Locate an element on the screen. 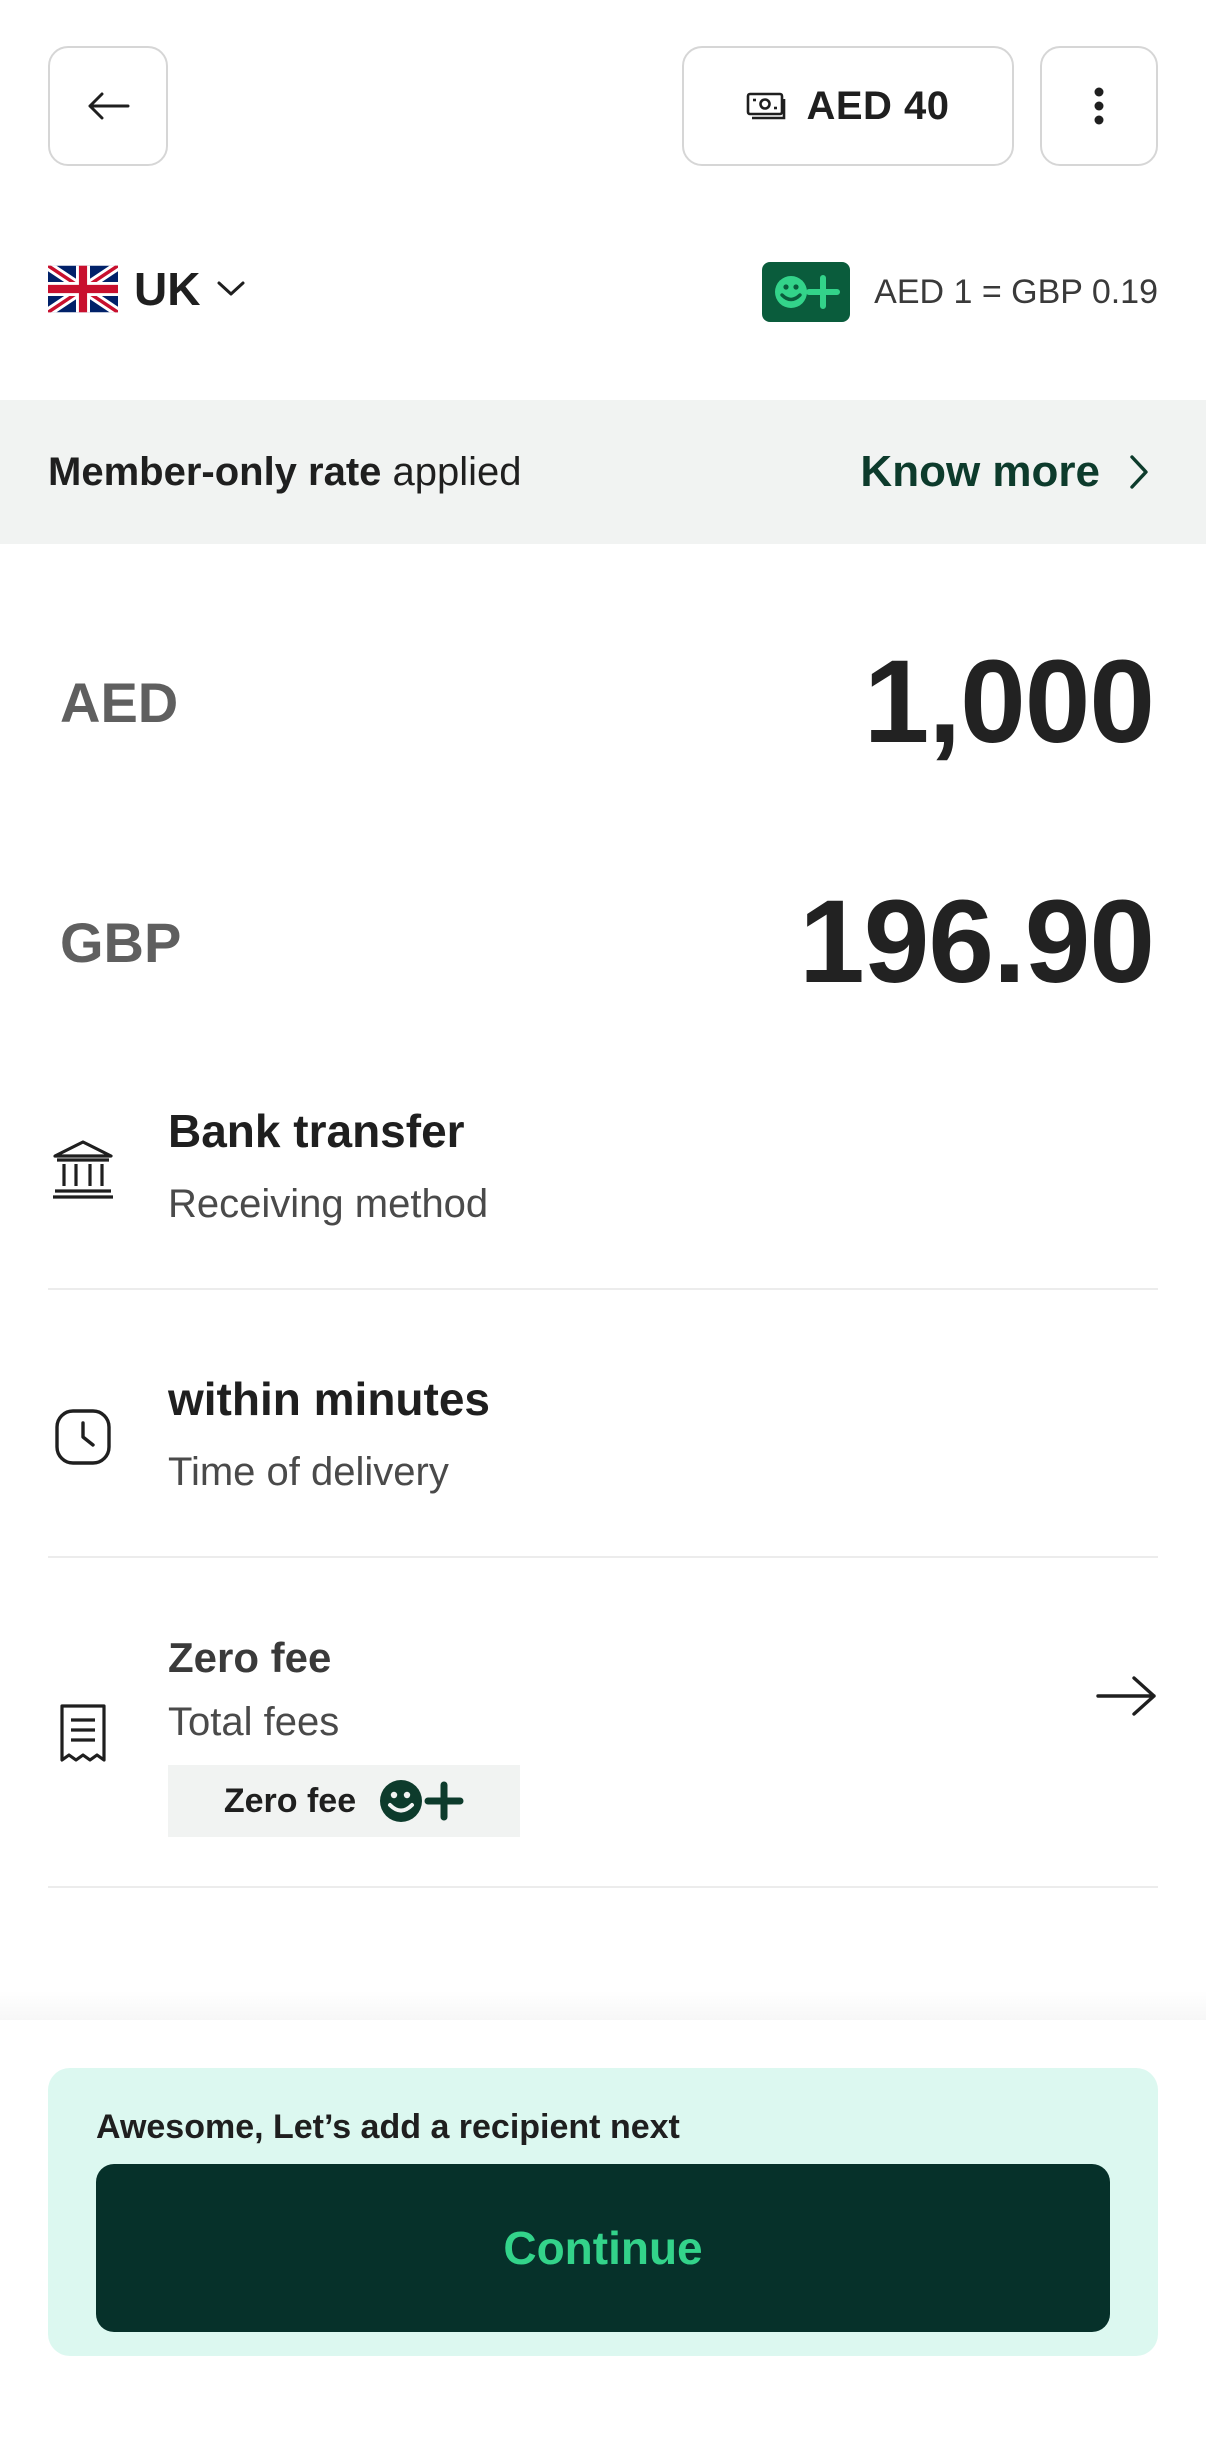  receiving-method-row: Bank transfer Receiving method is located at coordinates (603, 1190).